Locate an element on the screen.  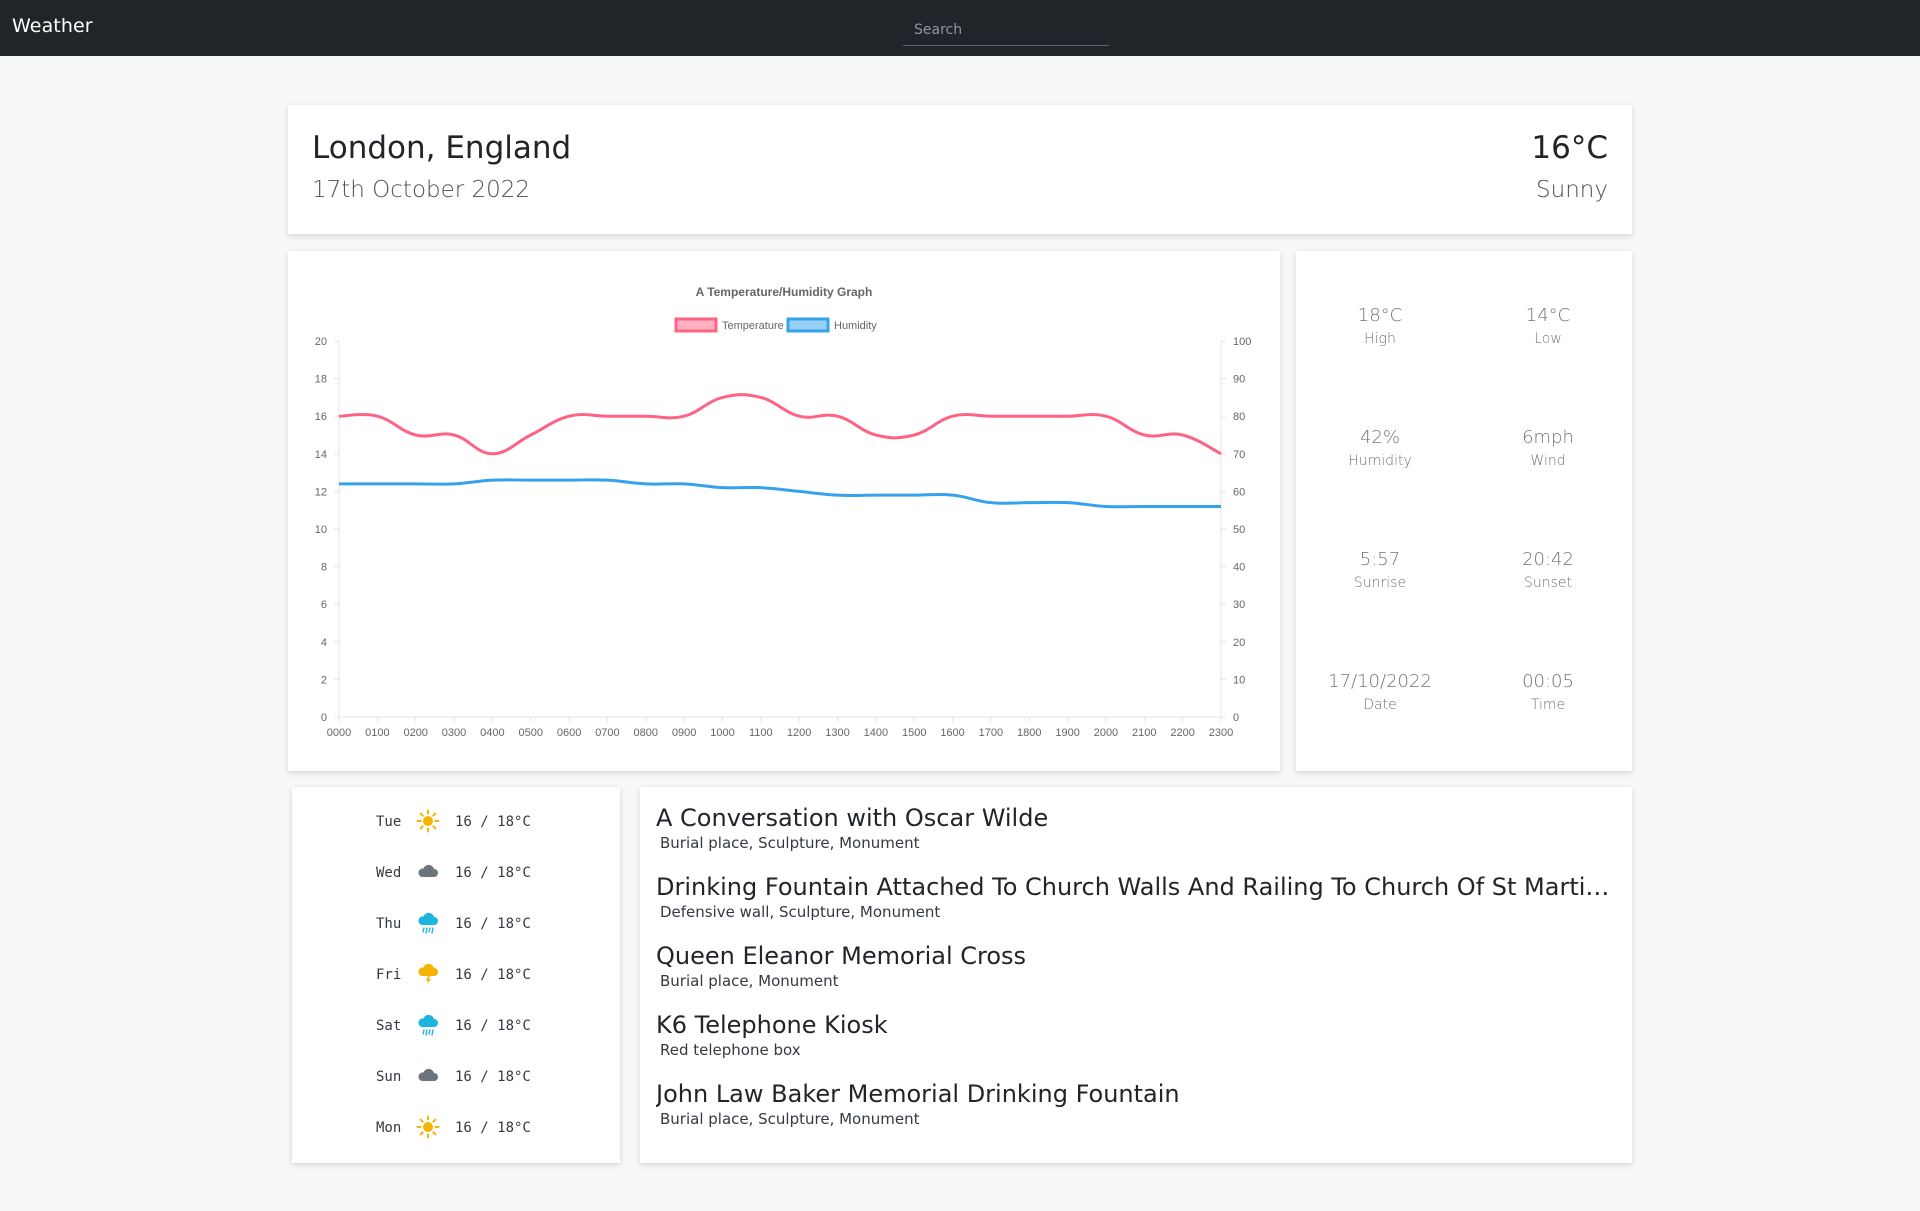
forecast-row: Fri 16 / 18°C is located at coordinates (456, 975).